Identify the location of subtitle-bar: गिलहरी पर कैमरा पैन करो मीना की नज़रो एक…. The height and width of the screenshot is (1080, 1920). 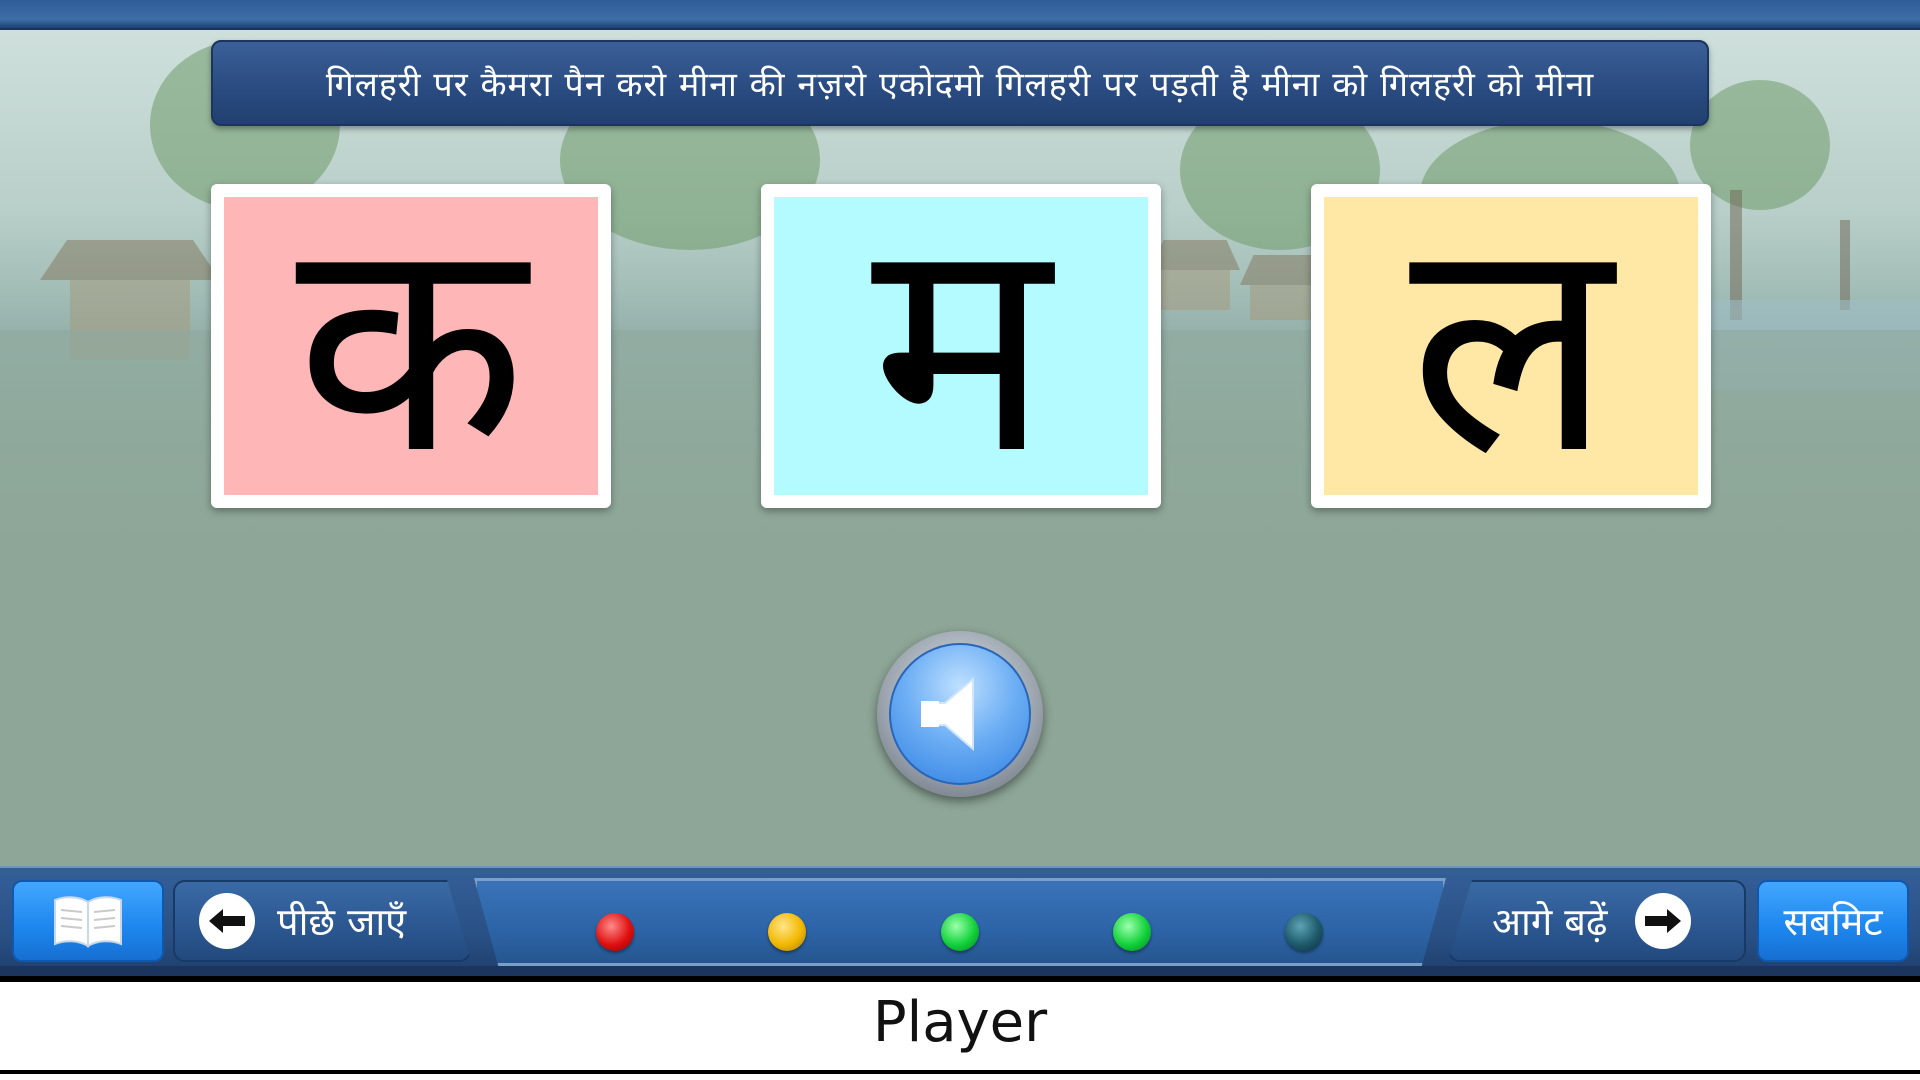
(960, 83).